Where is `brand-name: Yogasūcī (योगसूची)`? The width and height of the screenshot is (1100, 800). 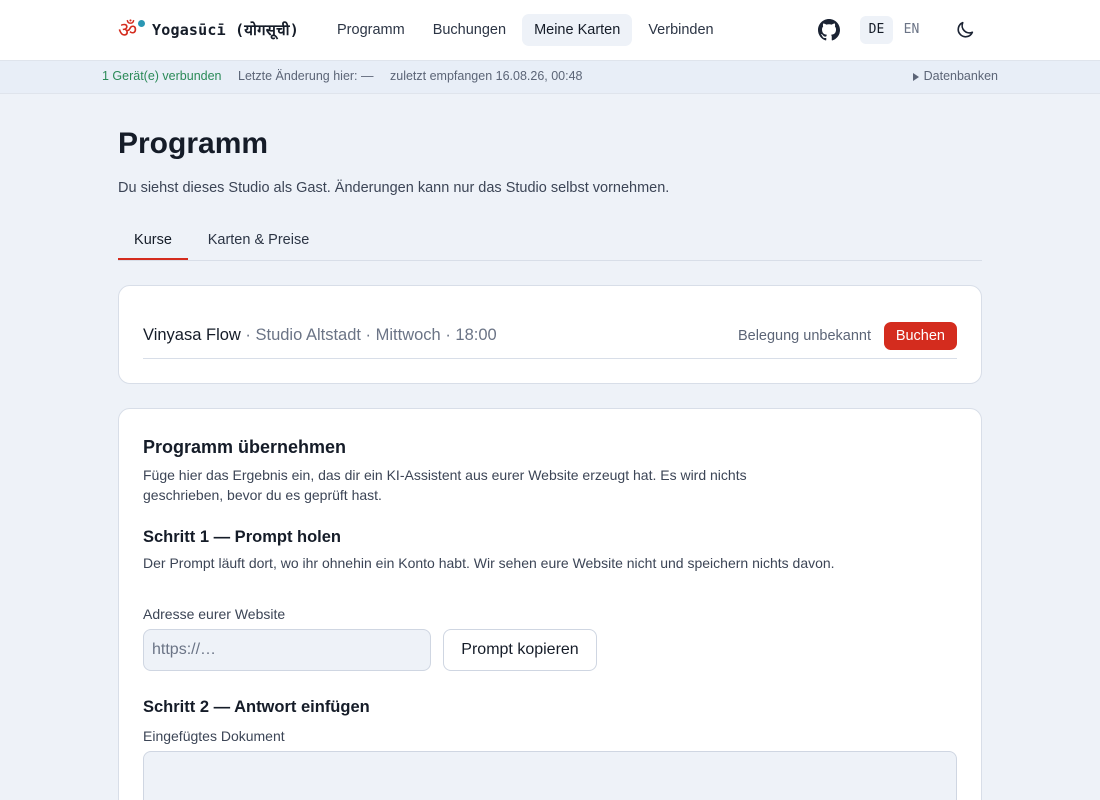
brand-name: Yogasūcī (योगसूची) is located at coordinates (225, 30).